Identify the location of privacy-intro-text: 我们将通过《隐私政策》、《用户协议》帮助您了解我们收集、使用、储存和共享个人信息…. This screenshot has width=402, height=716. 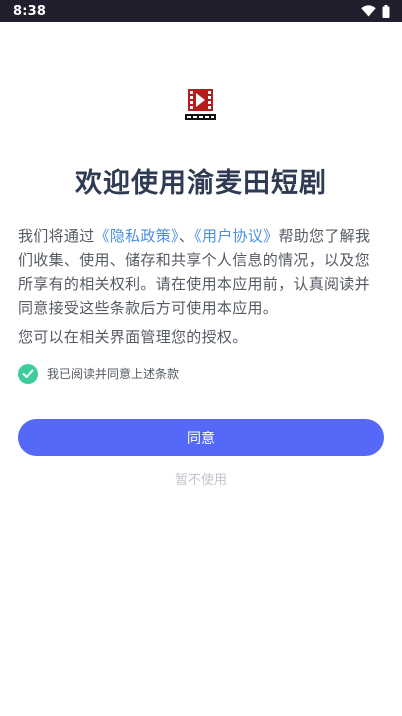
(199, 272).